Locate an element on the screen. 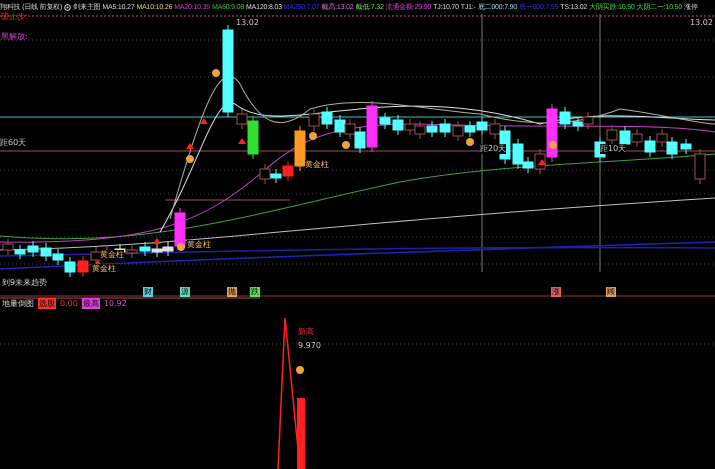 This screenshot has width=715, height=469. distance-label: 距10天 is located at coordinates (613, 149).